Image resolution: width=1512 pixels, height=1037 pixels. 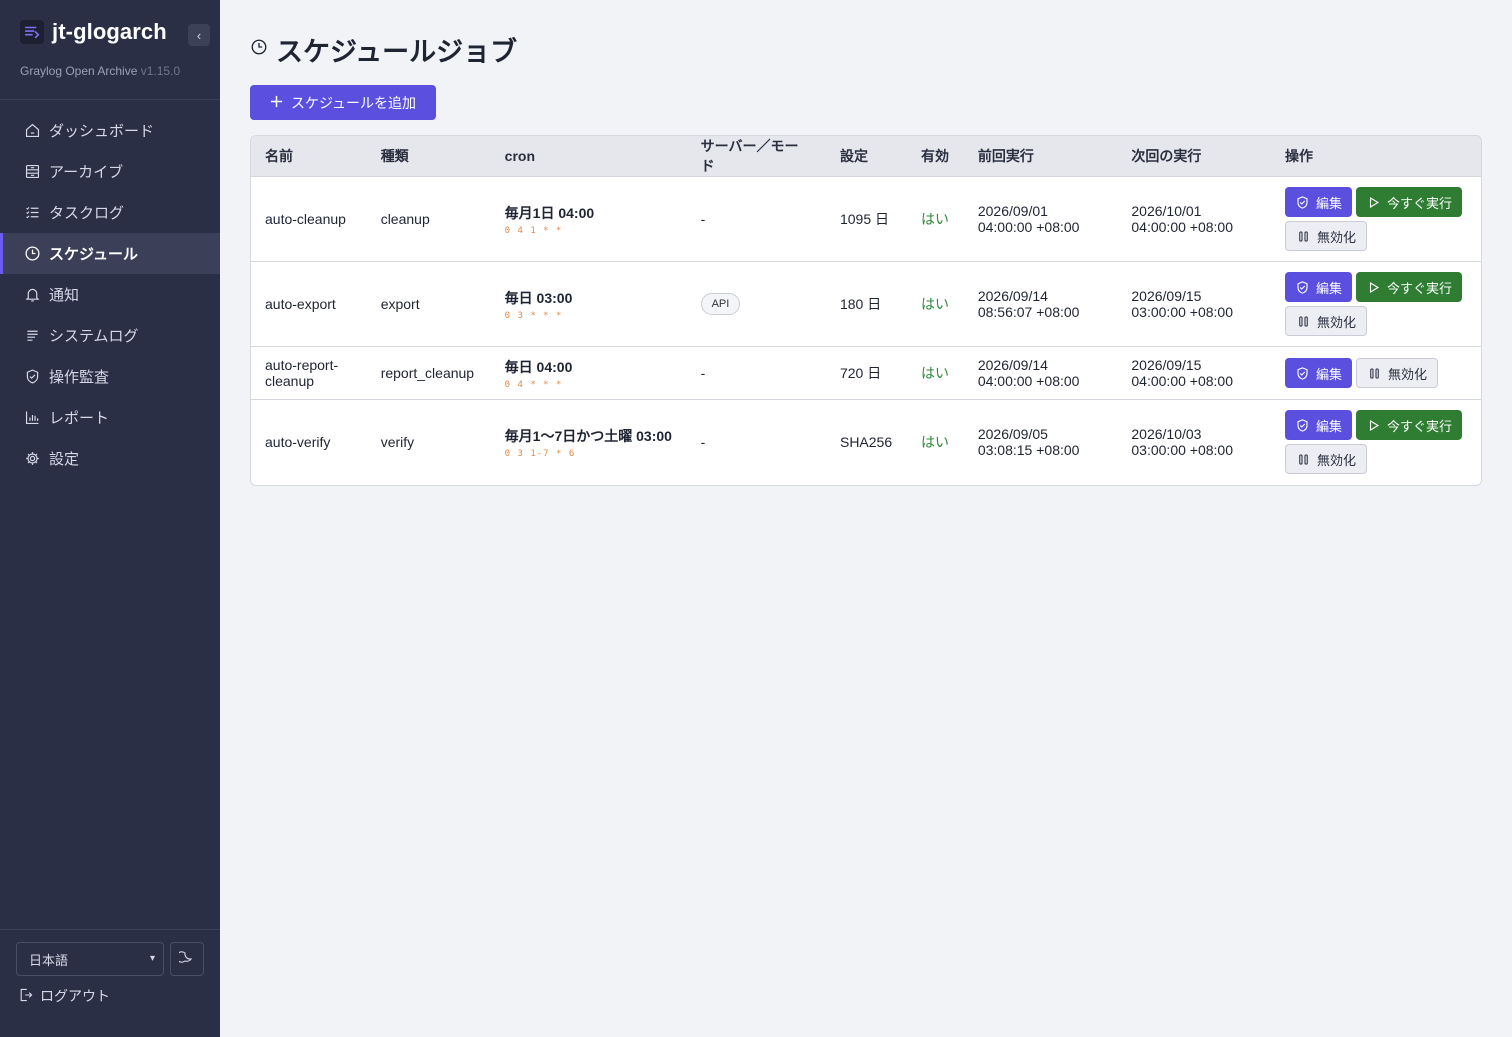 I want to click on table-header-row: 名前 種類 cron サーバー／モード 設定 有効 前回実行 次回の実行 操作, so click(x=866, y=156).